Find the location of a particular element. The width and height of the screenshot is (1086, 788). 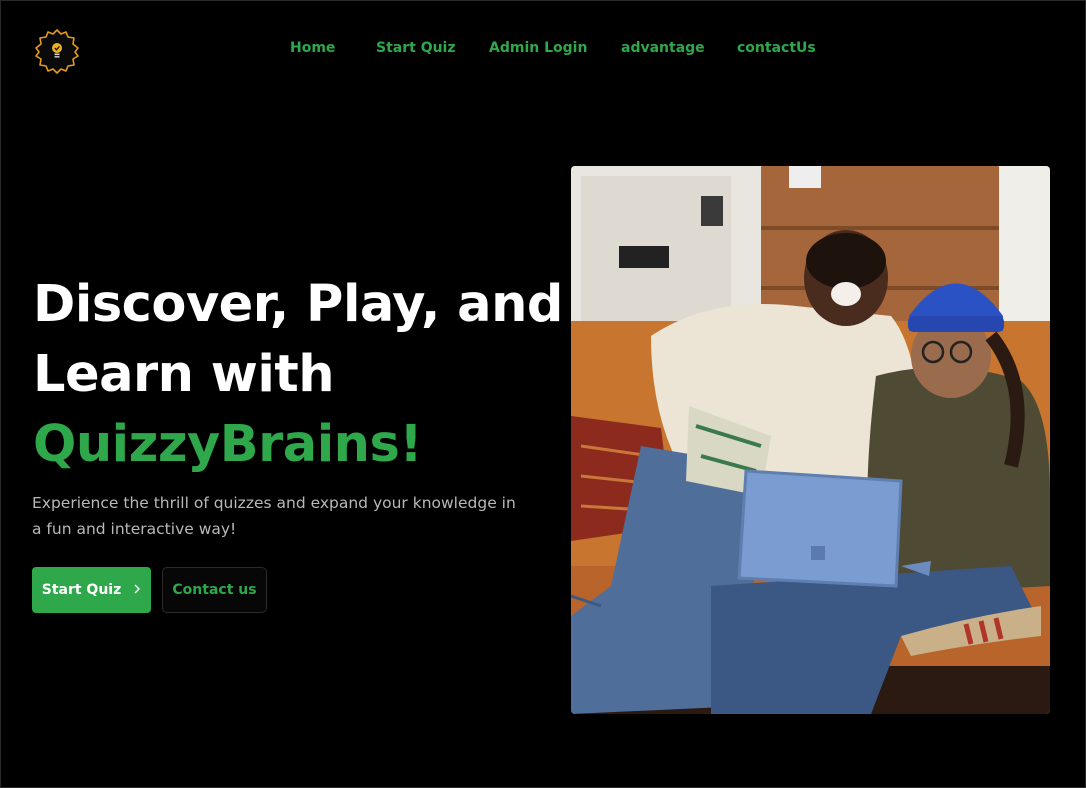

contact-us-button-label: Contact us is located at coordinates (214, 590).